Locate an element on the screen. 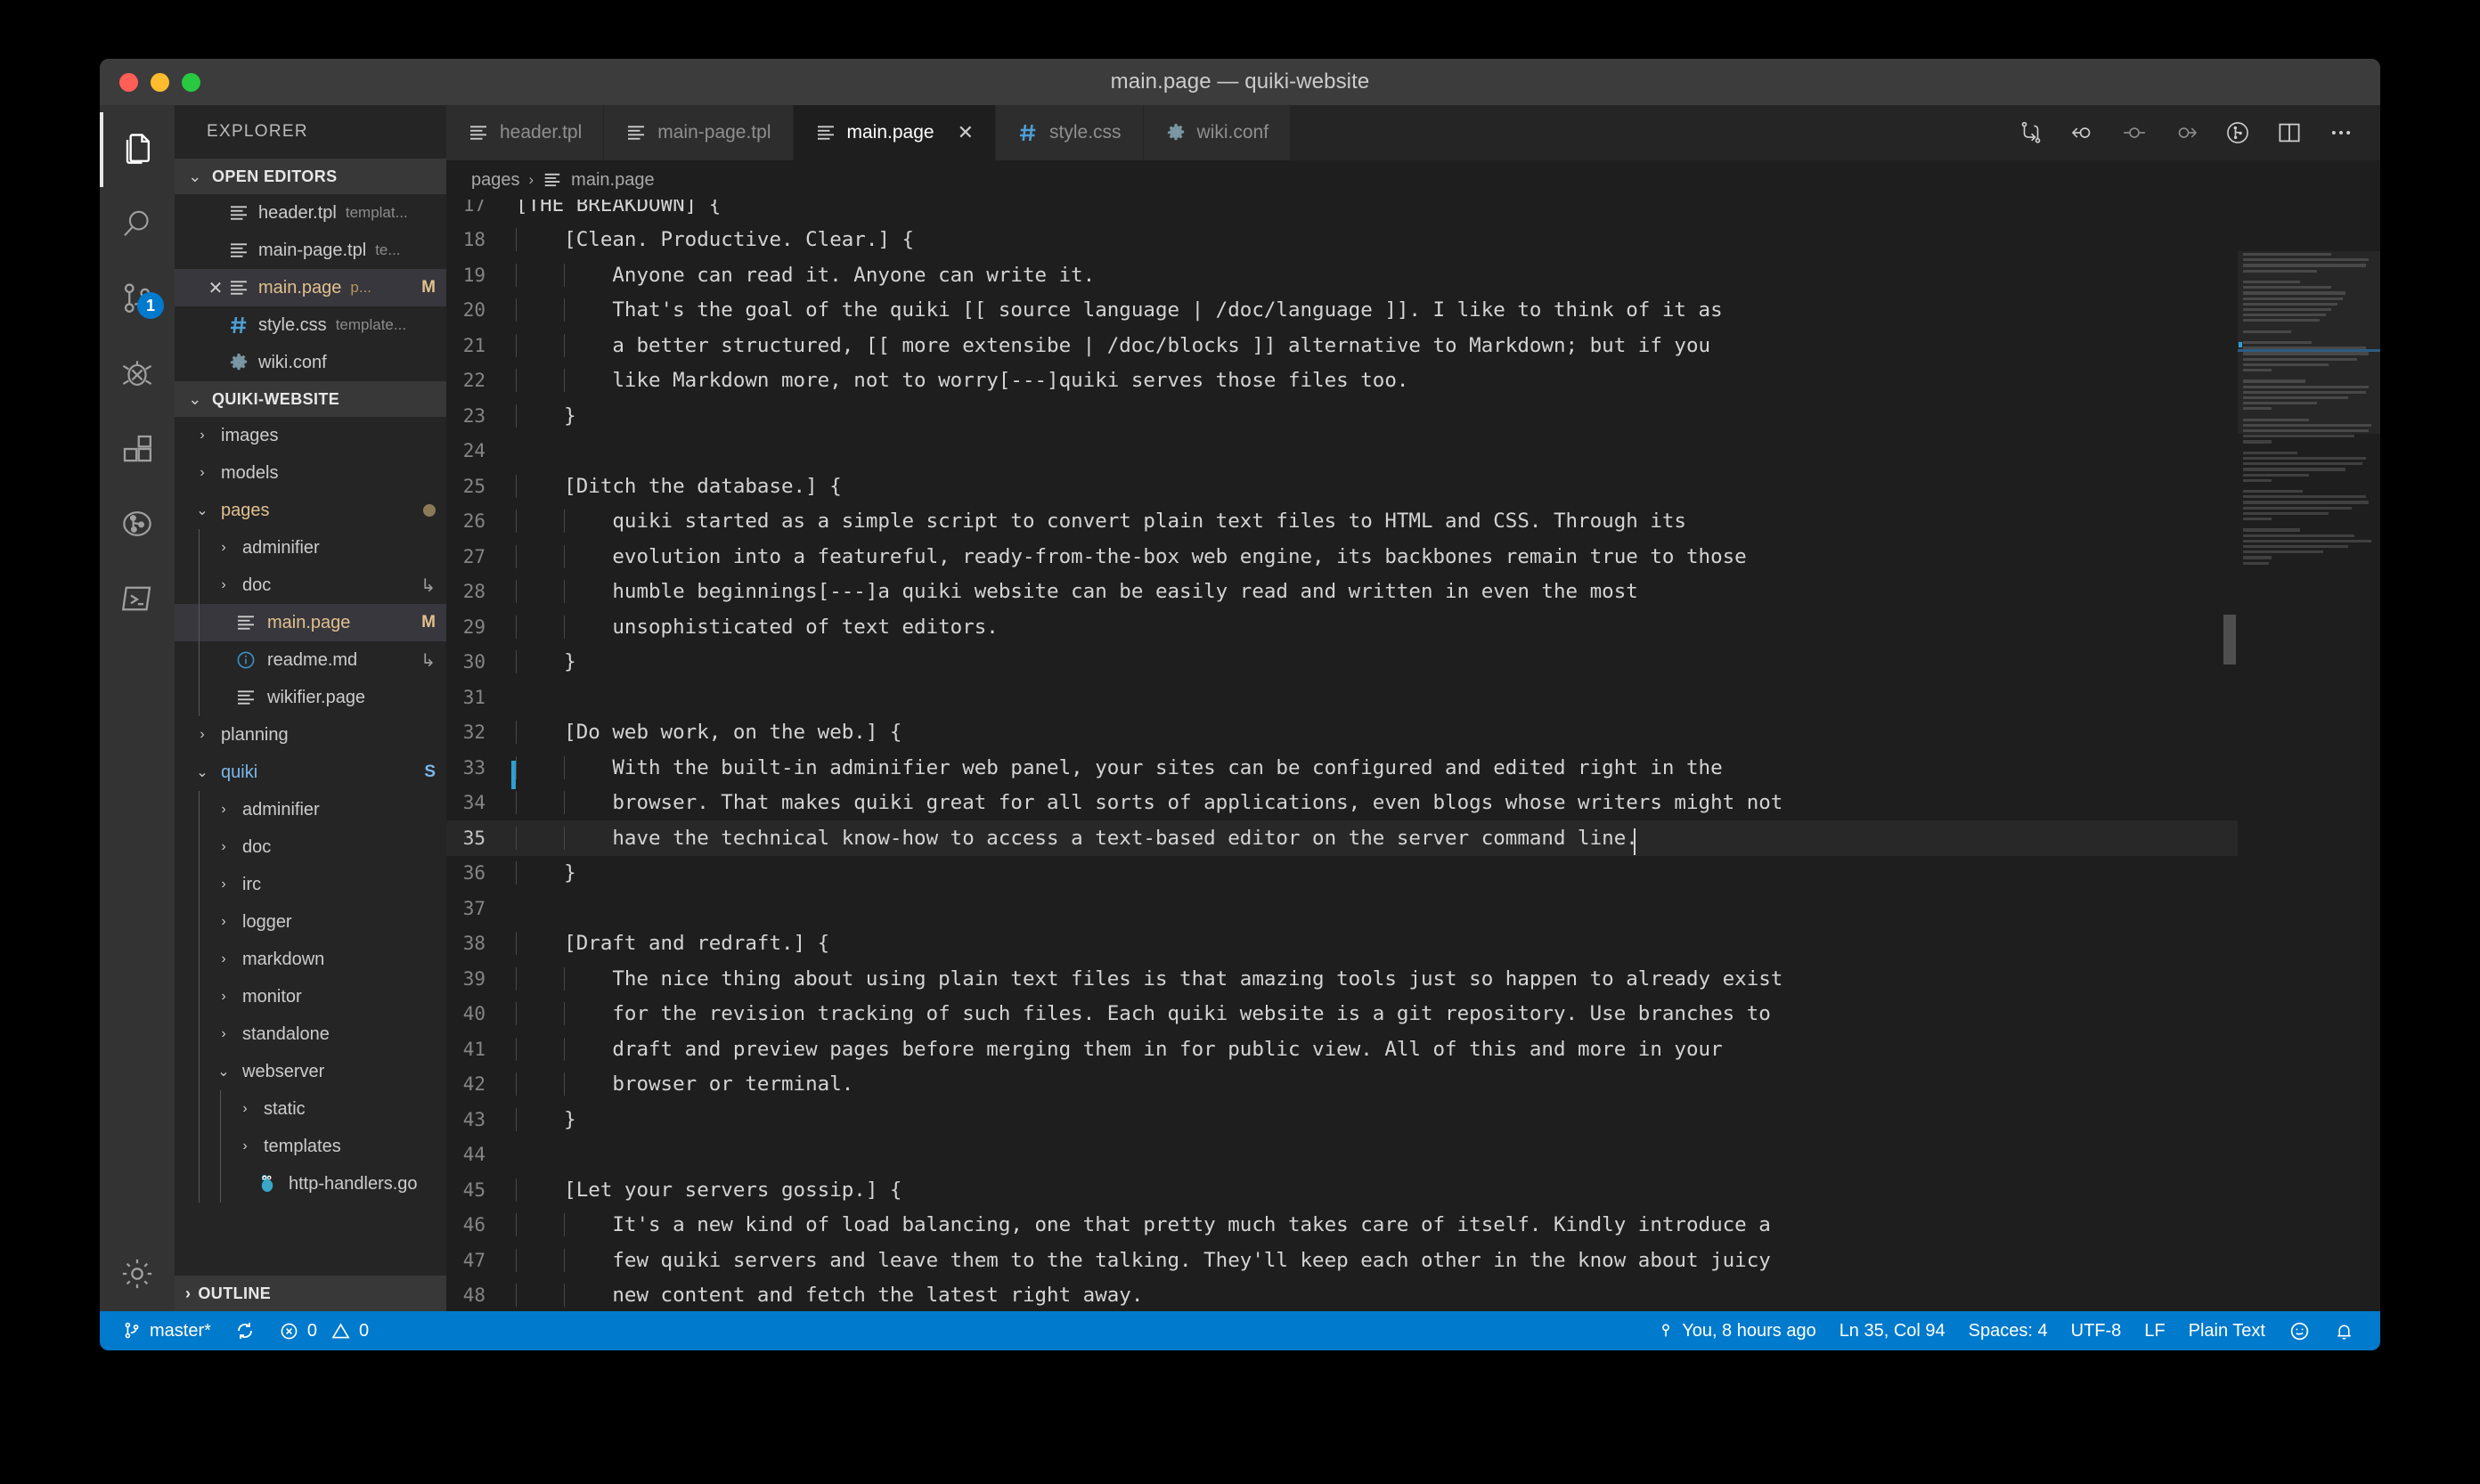  code-line: 29 unsophisticated of text editors. is located at coordinates (1342, 627).